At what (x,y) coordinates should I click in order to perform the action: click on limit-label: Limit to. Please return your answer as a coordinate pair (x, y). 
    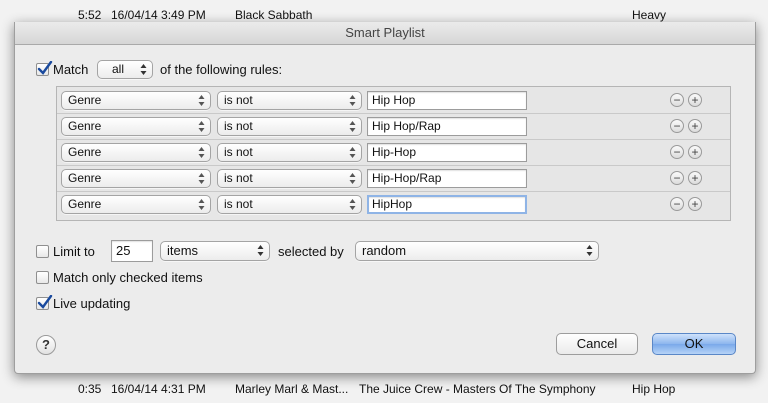
    Looking at the image, I should click on (74, 251).